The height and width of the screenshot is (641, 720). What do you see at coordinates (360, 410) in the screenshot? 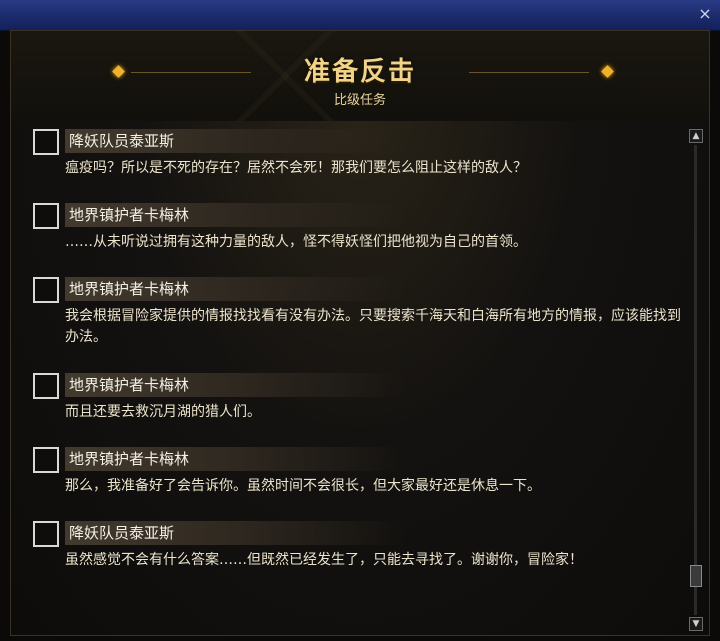
I see `dialogue-entry: 地界镇护者卡梅林 而且还要去救沉月湖的猎人们。` at bounding box center [360, 410].